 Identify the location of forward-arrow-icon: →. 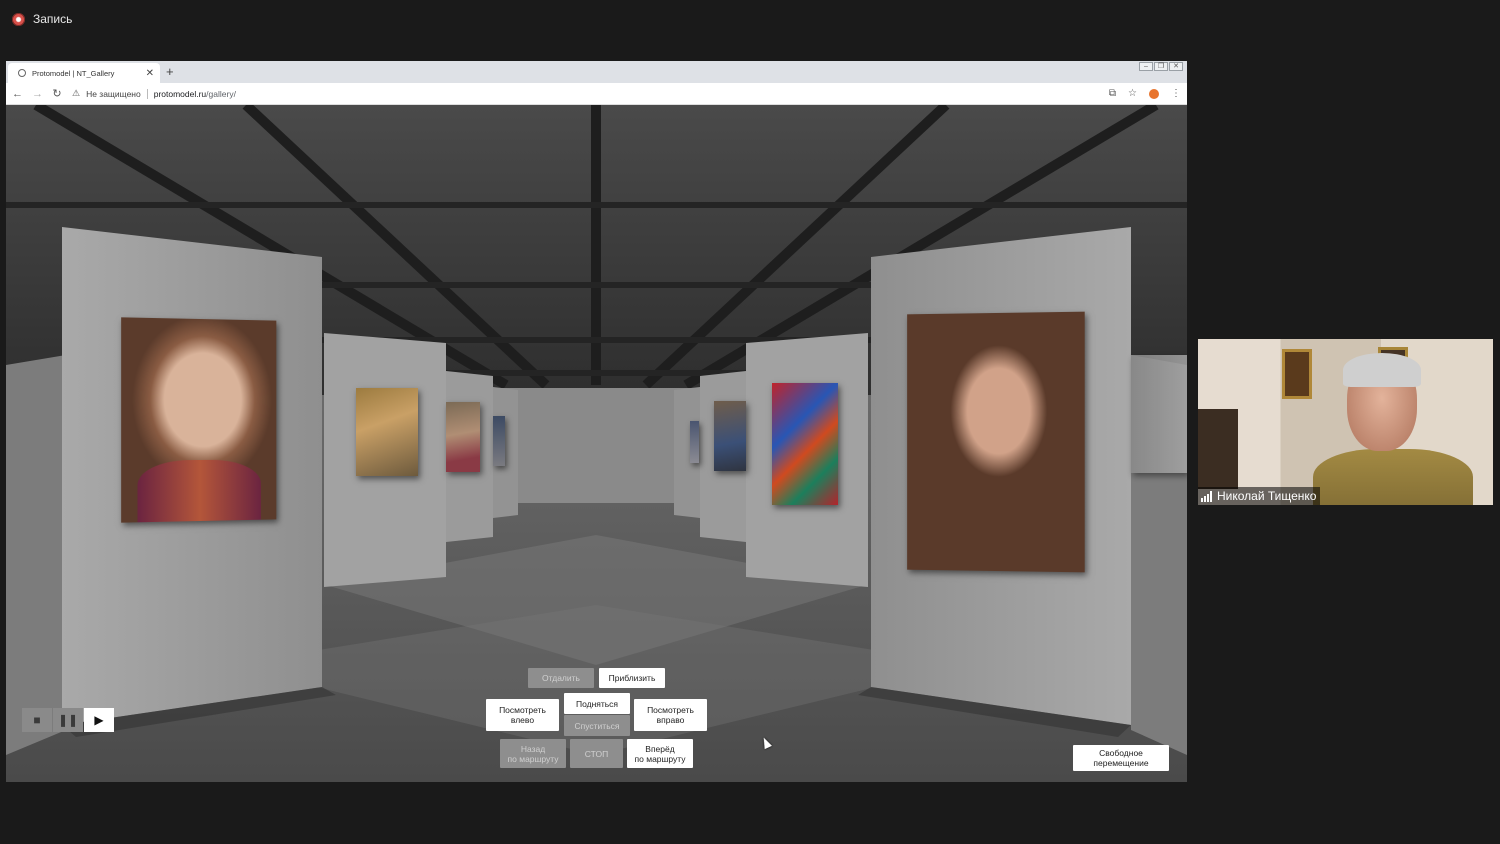
(37, 94).